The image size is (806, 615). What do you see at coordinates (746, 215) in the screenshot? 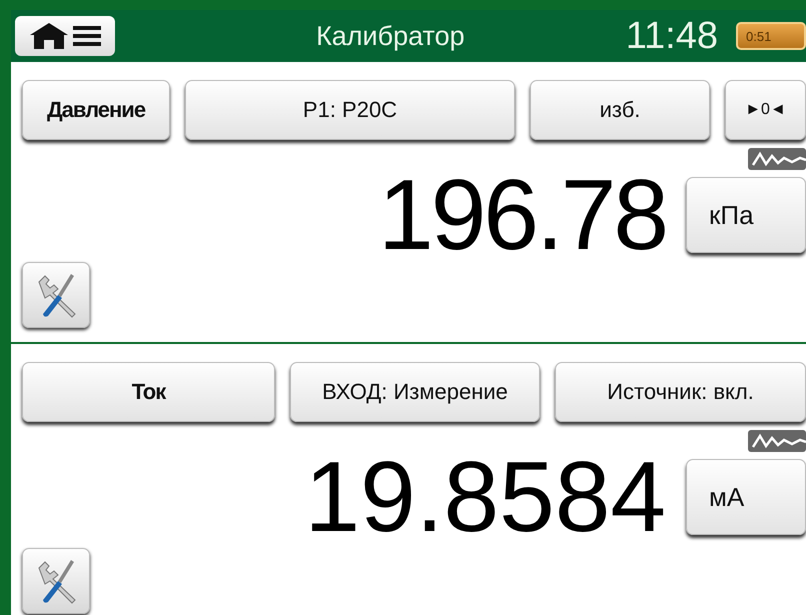
I see `unit-button: кПа` at bounding box center [746, 215].